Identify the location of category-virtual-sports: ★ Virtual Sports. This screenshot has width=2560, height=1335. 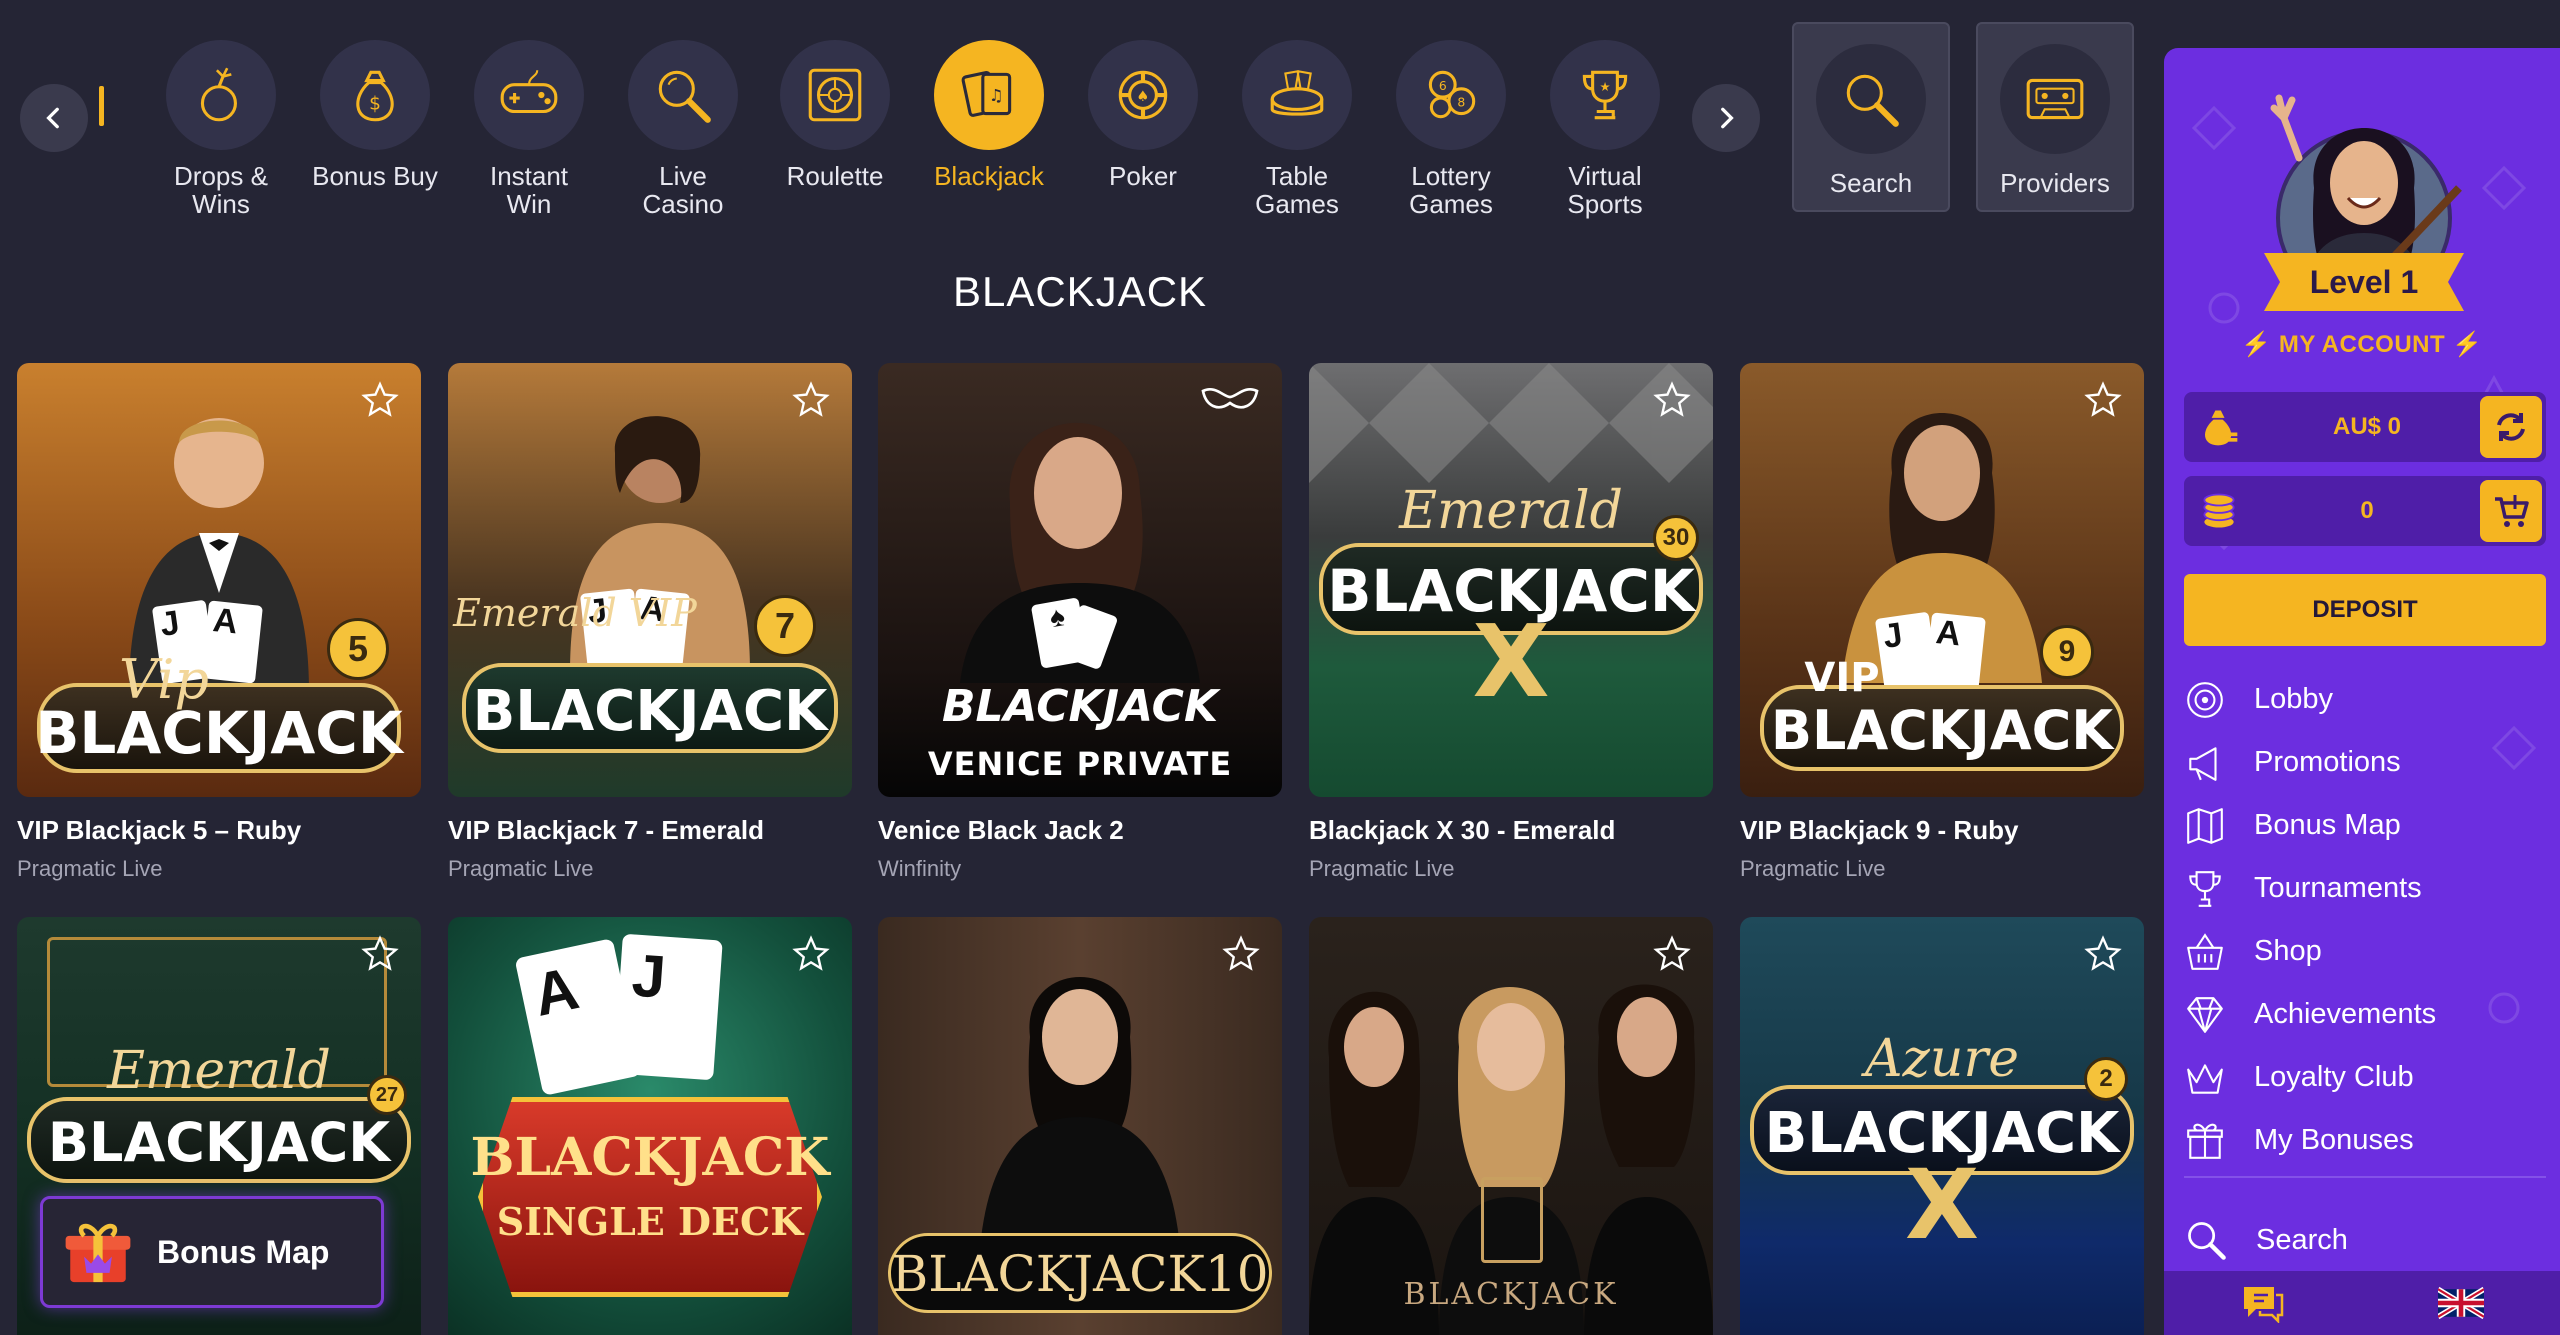
(1605, 129).